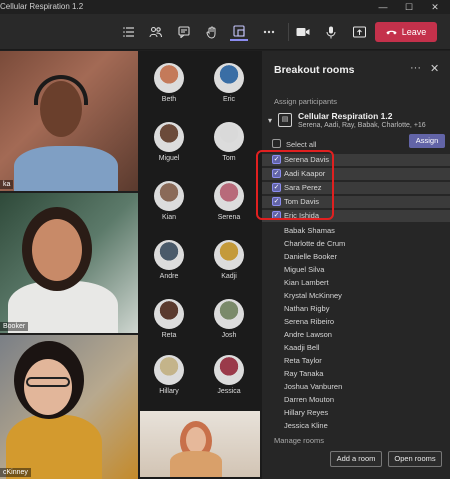 This screenshot has height=479, width=450. What do you see at coordinates (304, 269) in the screenshot?
I see `participant-name: Miguel Silva` at bounding box center [304, 269].